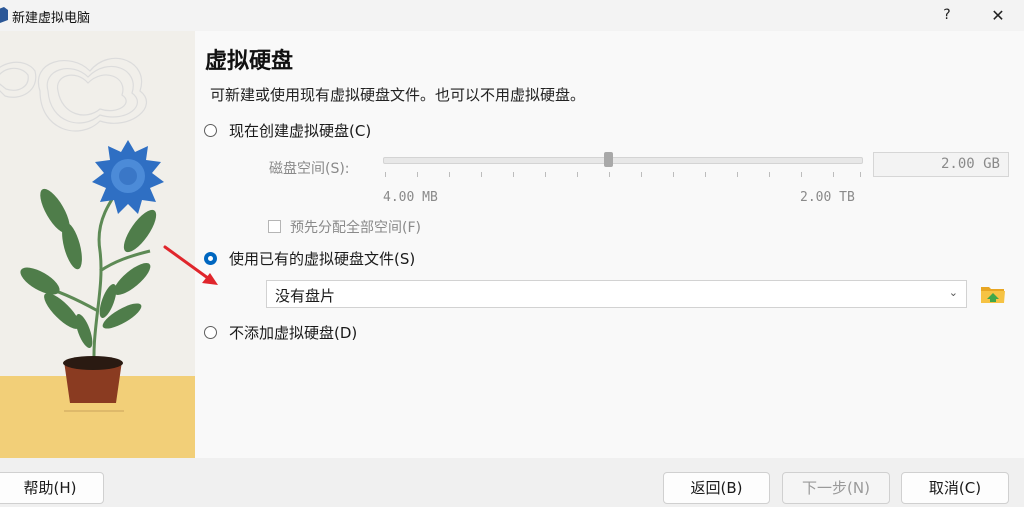 The height and width of the screenshot is (507, 1024). Describe the element at coordinates (512, 15) in the screenshot. I see `title-bar: 新建虚拟电脑 ? ✕` at that location.